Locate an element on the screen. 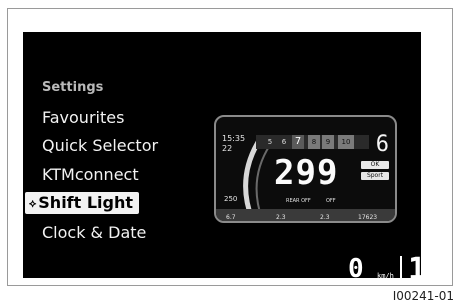 The width and height of the screenshot is (460, 307). menu-item-quick-selector: Quick Selector is located at coordinates (100, 145).